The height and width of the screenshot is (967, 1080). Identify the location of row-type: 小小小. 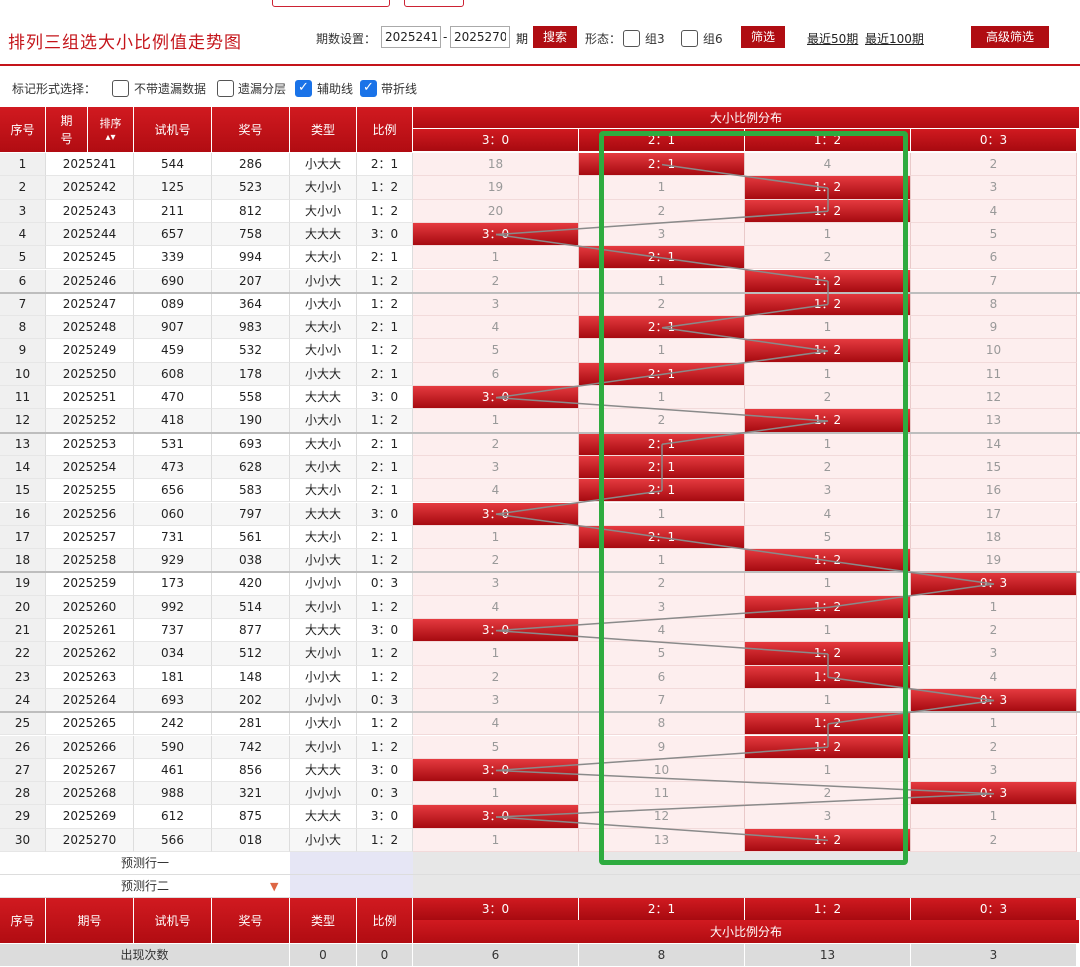
(323, 584).